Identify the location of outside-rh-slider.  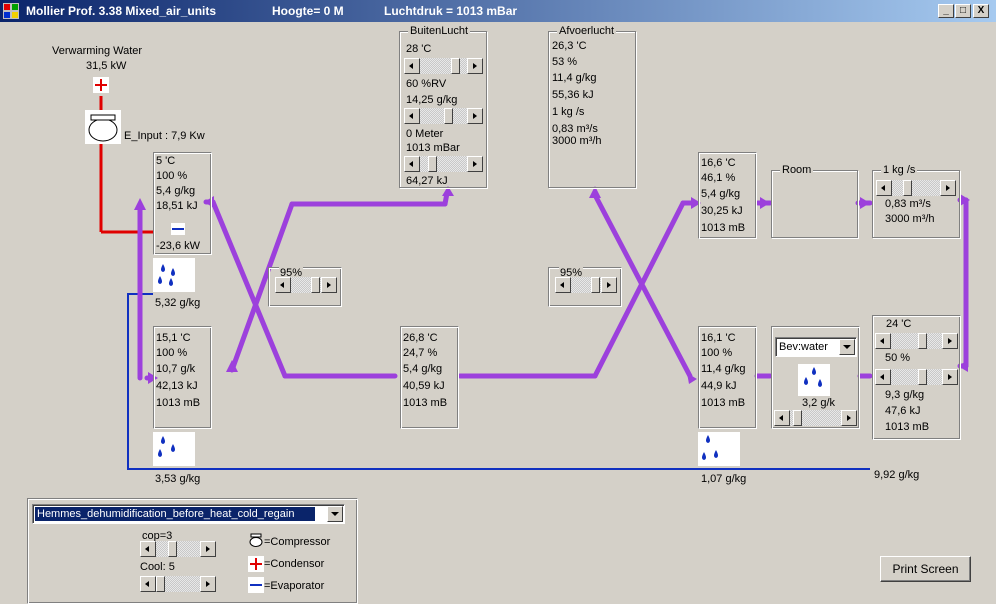
(443, 116).